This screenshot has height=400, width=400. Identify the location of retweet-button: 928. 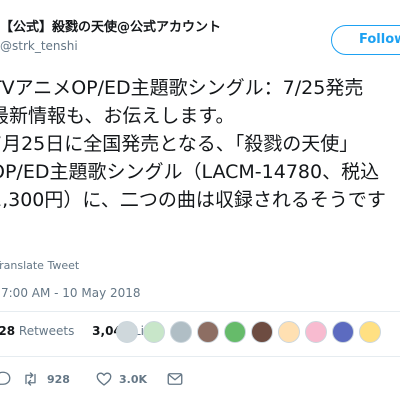
(46, 379).